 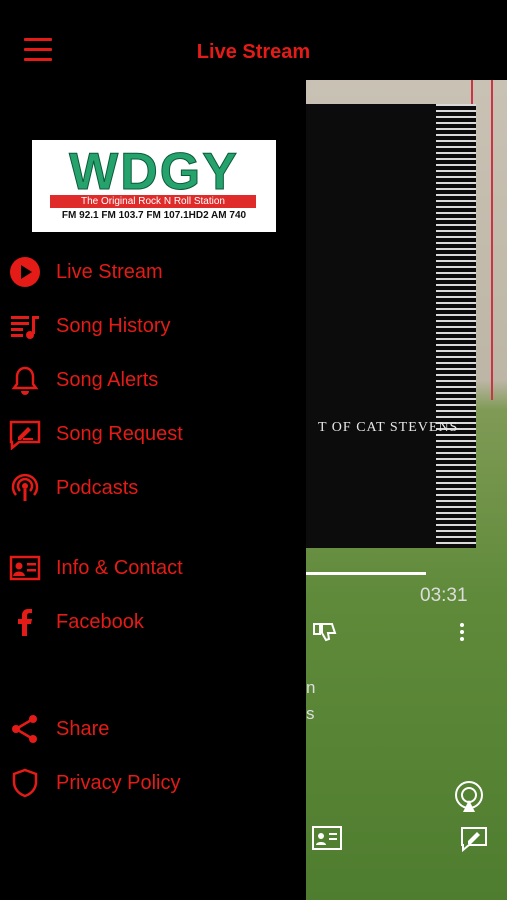 I want to click on logo-tagline: The Original Rock N Roll Station, so click(x=153, y=201).